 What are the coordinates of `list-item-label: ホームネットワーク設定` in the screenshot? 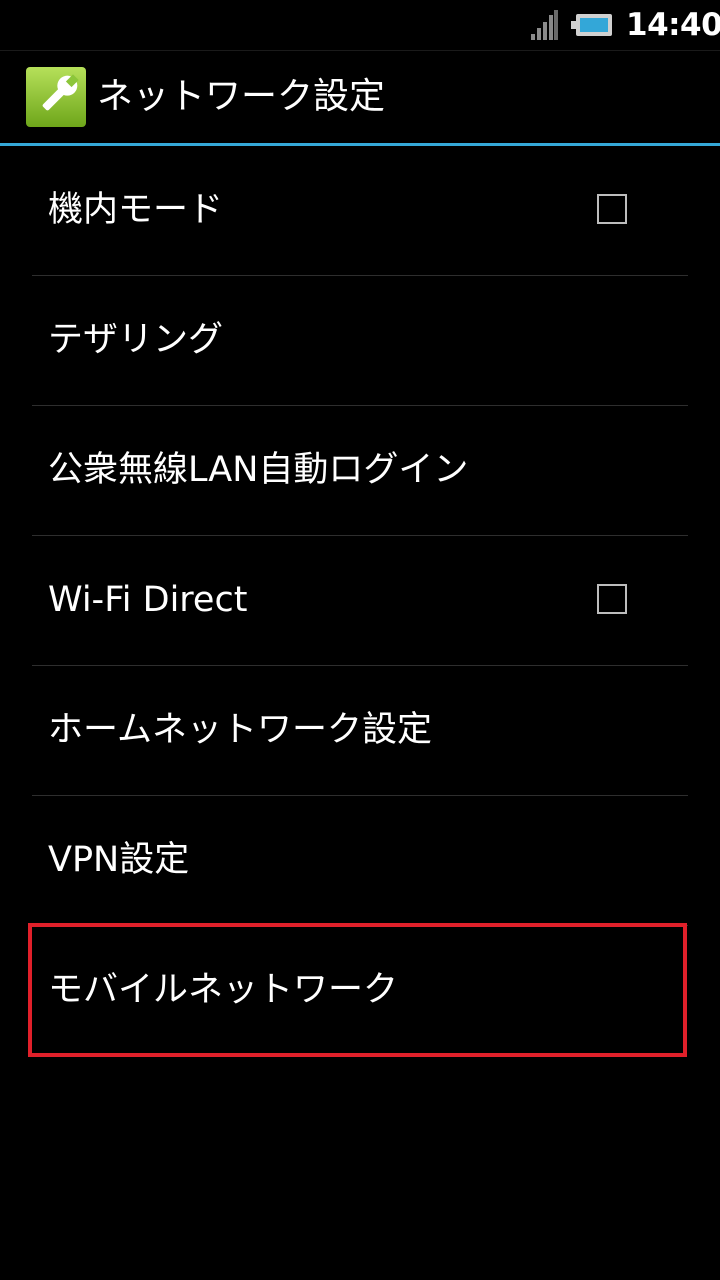 It's located at (240, 730).